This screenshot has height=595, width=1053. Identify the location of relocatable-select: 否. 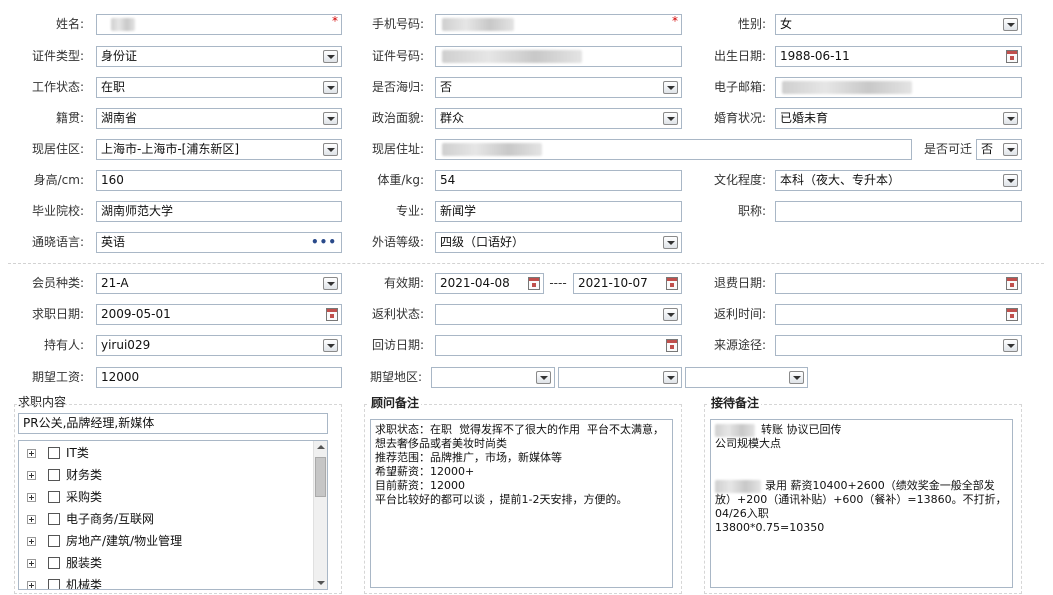
(999, 149).